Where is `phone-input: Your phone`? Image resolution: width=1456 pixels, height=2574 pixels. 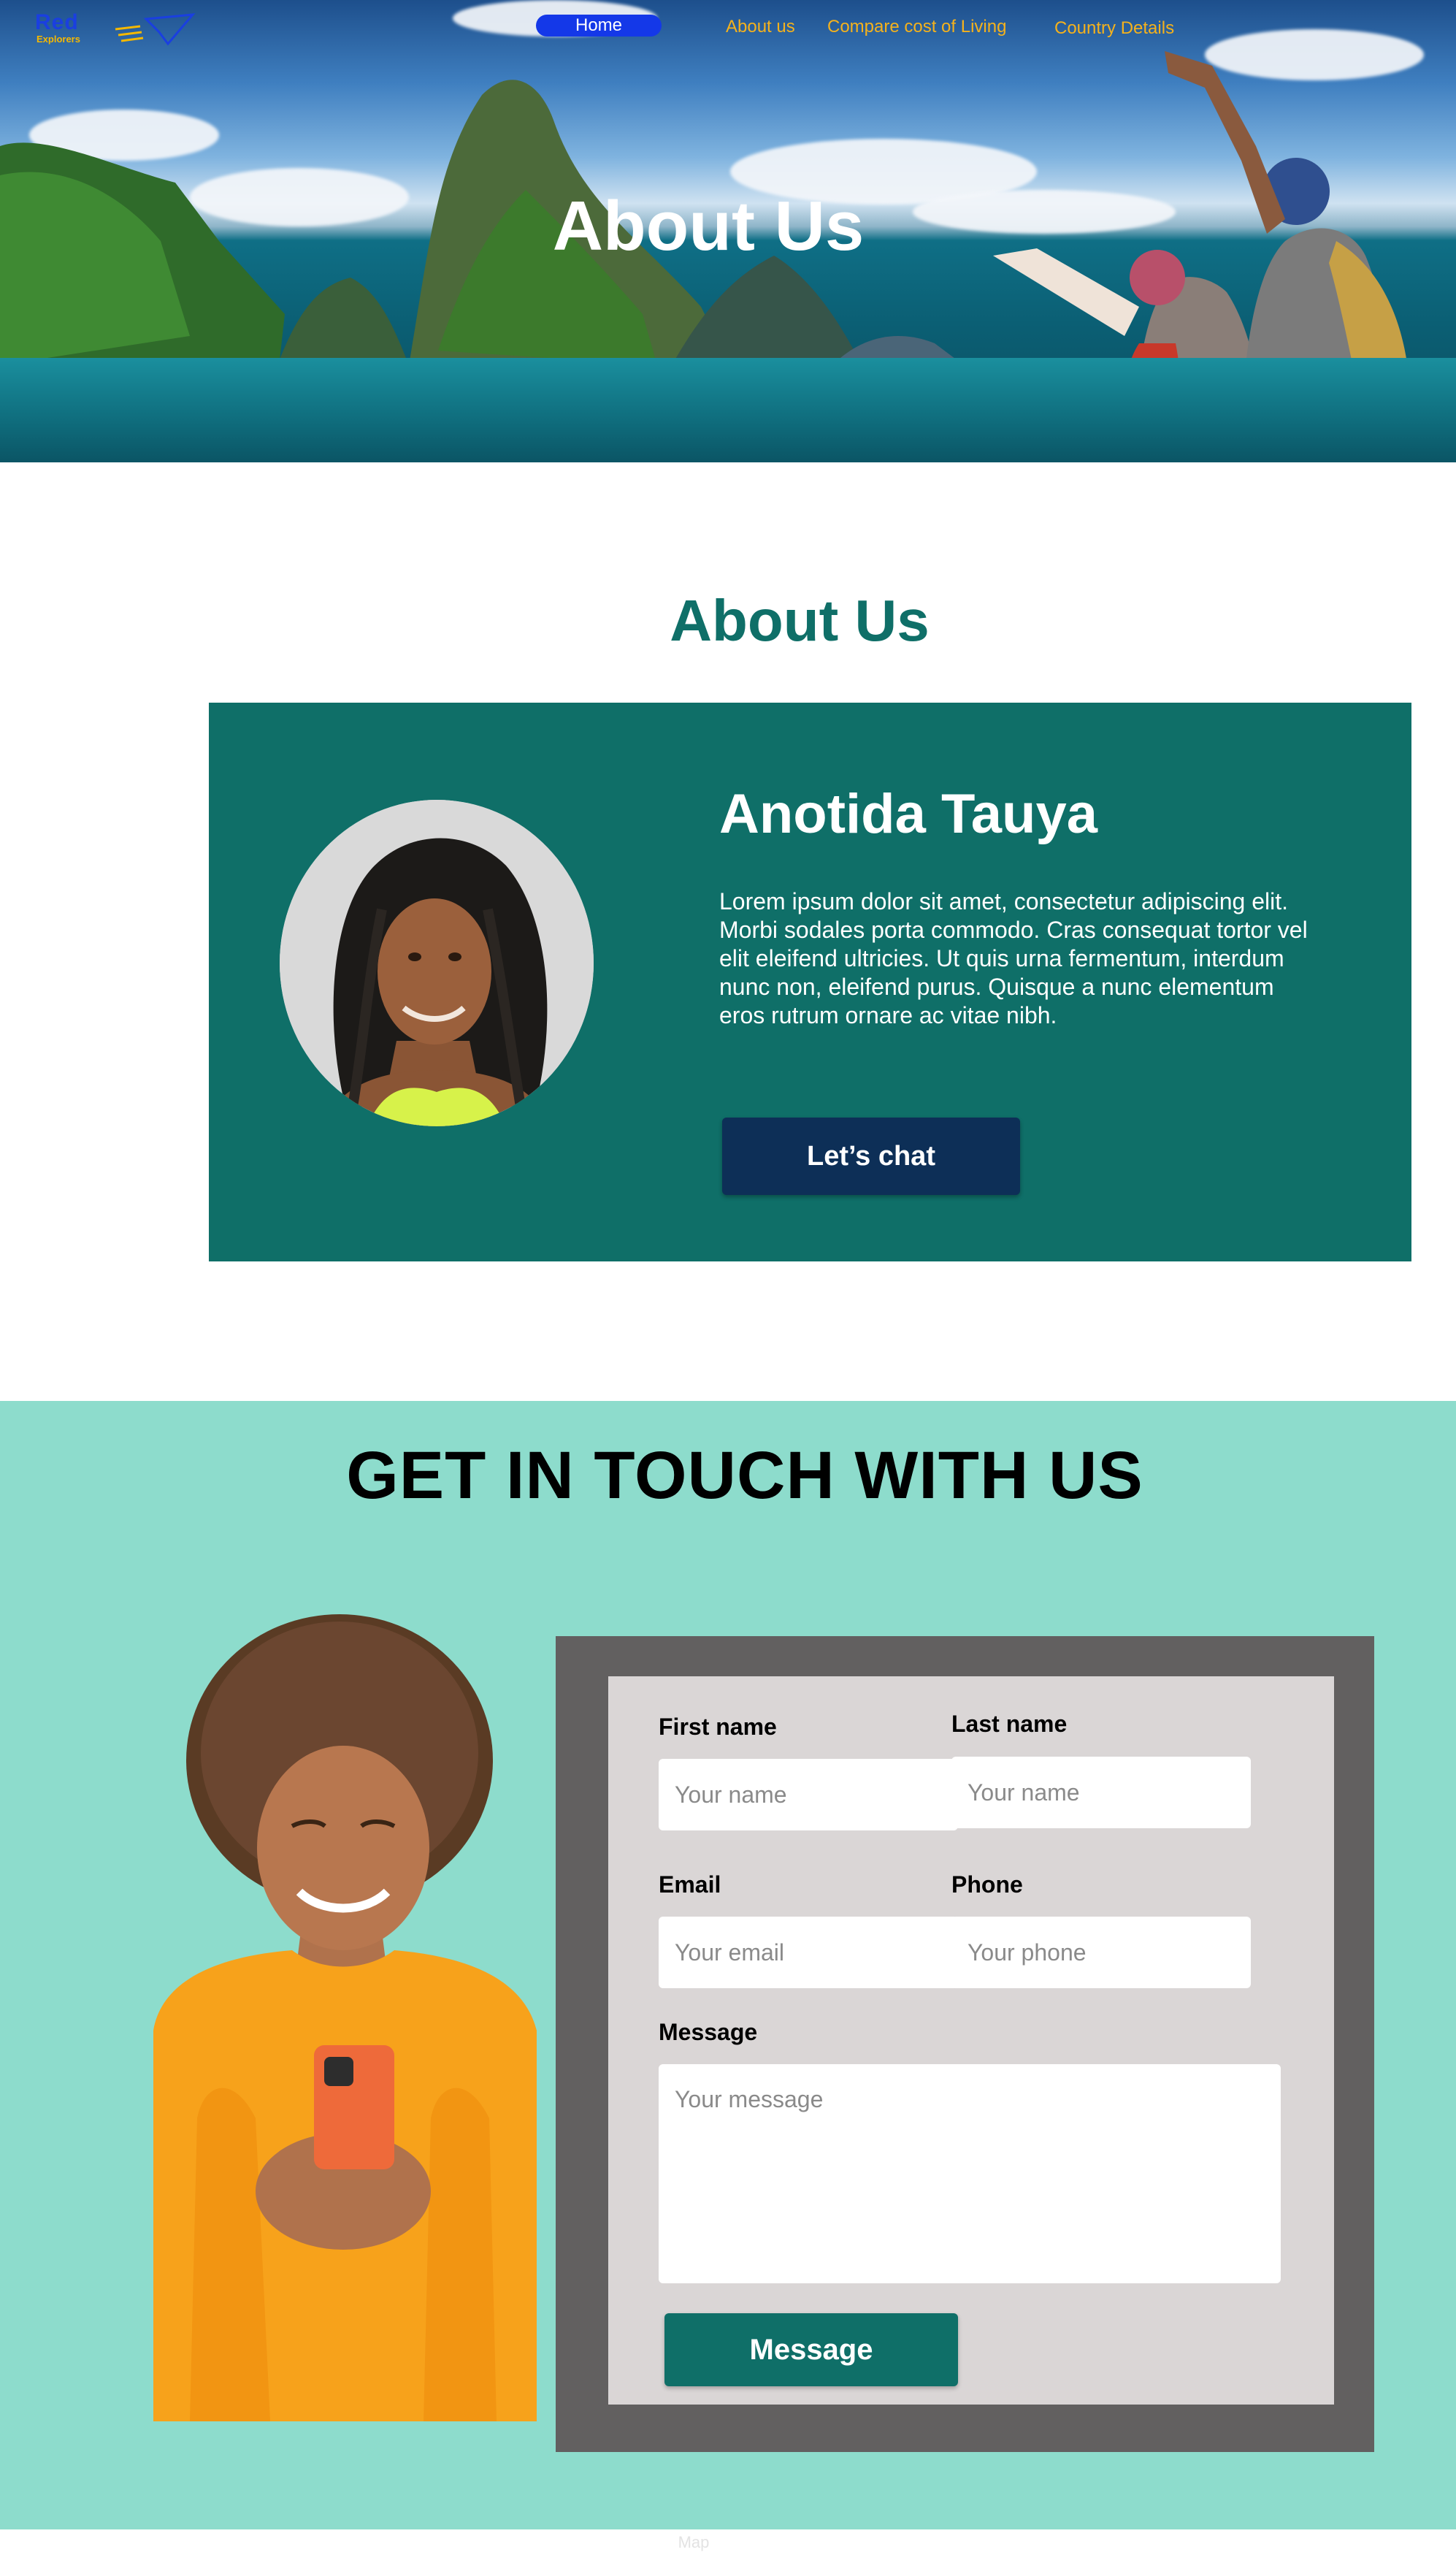 phone-input: Your phone is located at coordinates (1101, 1952).